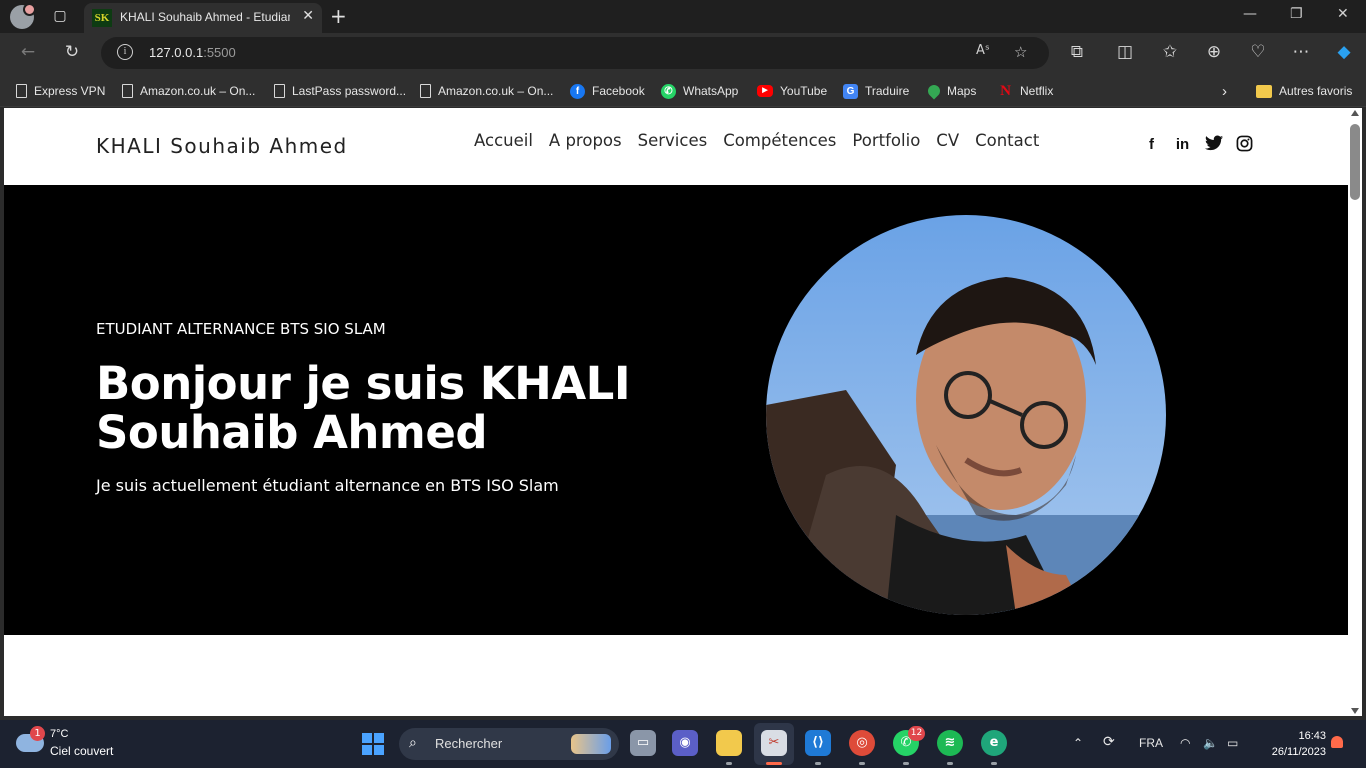 This screenshot has height=768, width=1366. I want to click on task-view-icon: ▭, so click(643, 743).